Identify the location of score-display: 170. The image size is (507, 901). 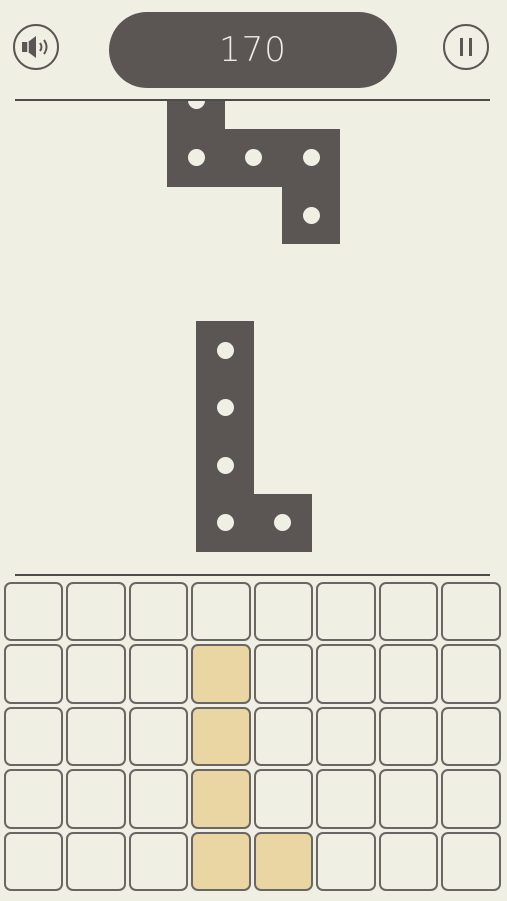
(253, 50).